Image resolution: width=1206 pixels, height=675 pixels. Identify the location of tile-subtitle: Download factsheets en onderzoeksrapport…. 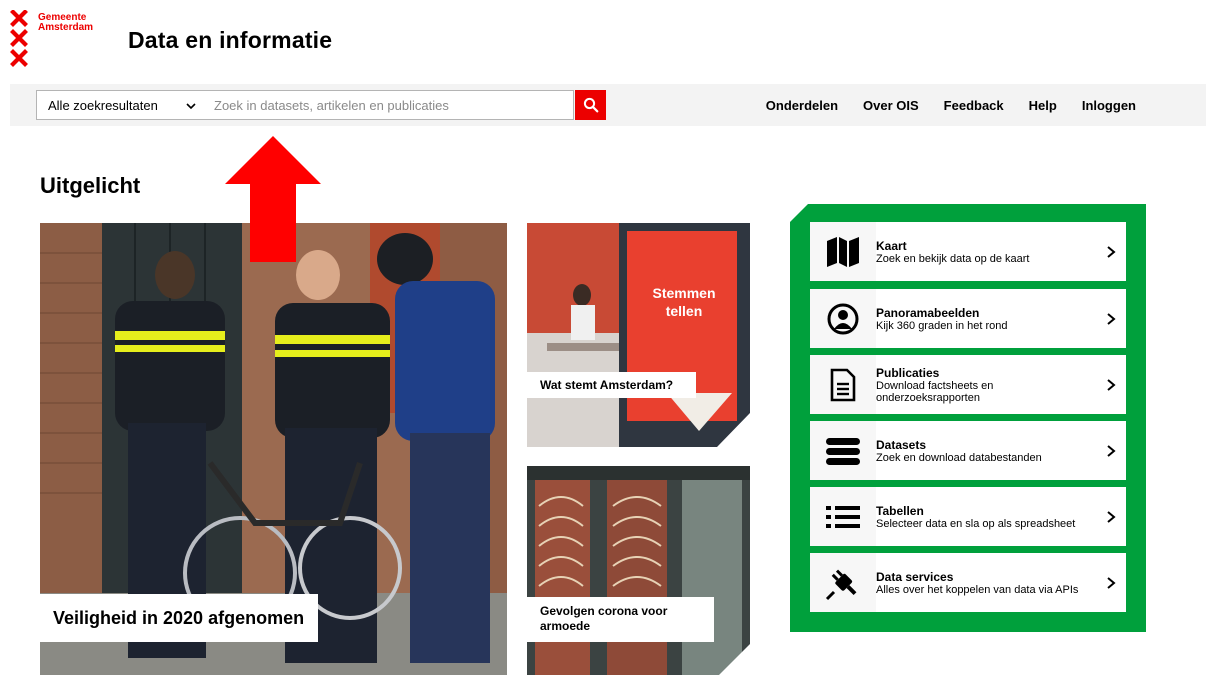
(935, 391).